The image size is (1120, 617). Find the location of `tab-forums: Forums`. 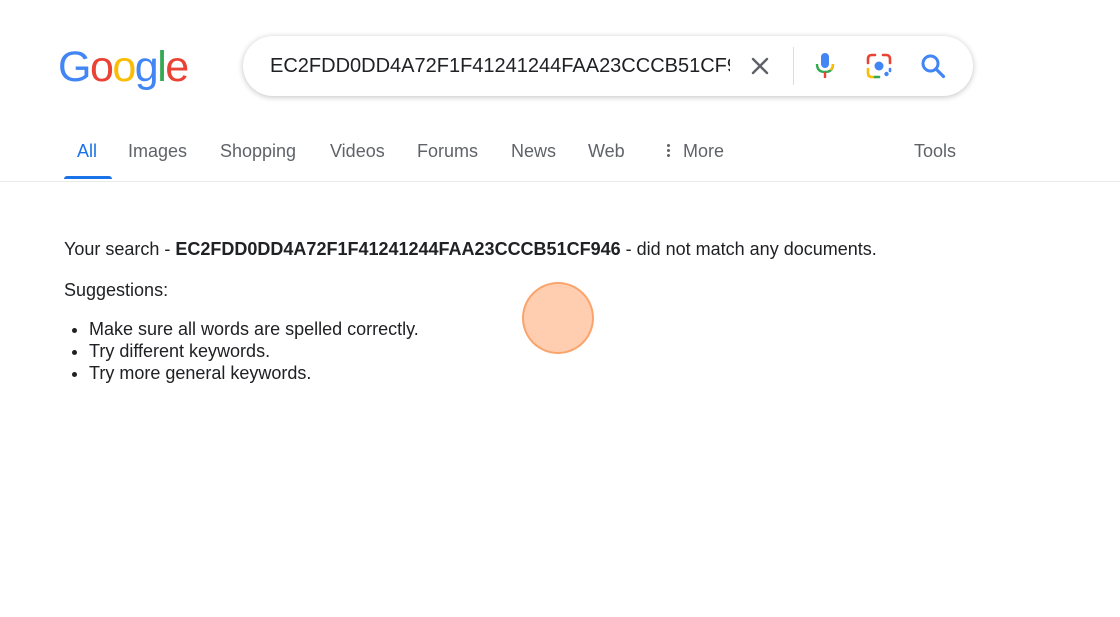

tab-forums: Forums is located at coordinates (447, 151).